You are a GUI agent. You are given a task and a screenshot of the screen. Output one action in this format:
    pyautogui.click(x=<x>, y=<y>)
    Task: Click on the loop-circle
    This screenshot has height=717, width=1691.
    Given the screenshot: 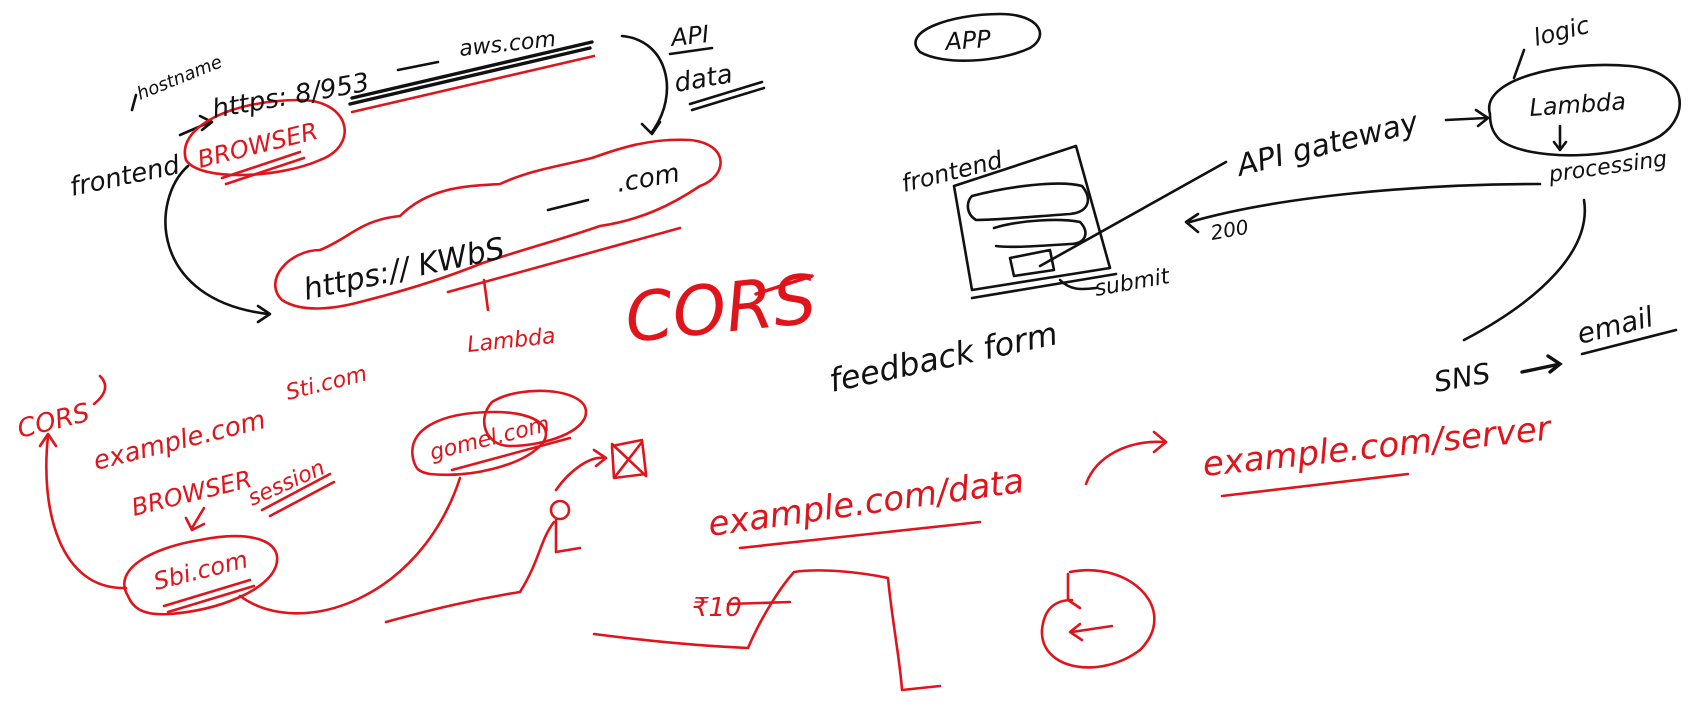 What is the action you would take?
    pyautogui.click(x=1098, y=619)
    